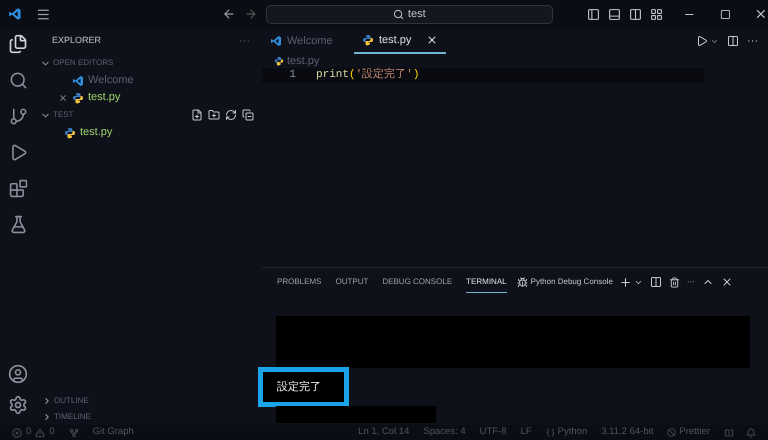 This screenshot has width=768, height=440. Describe the element at coordinates (63, 97) in the screenshot. I see `close-editor-icon` at that location.